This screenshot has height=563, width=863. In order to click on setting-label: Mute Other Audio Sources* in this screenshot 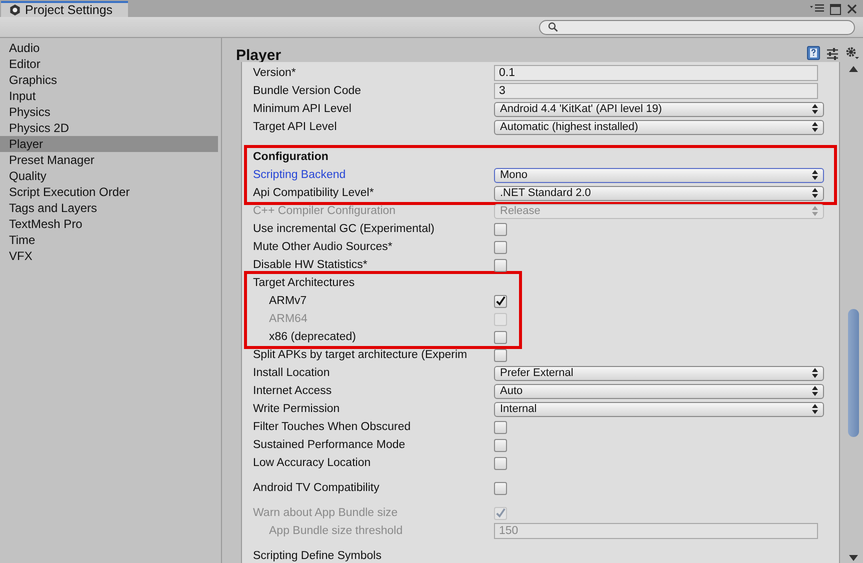, I will do `click(323, 247)`.